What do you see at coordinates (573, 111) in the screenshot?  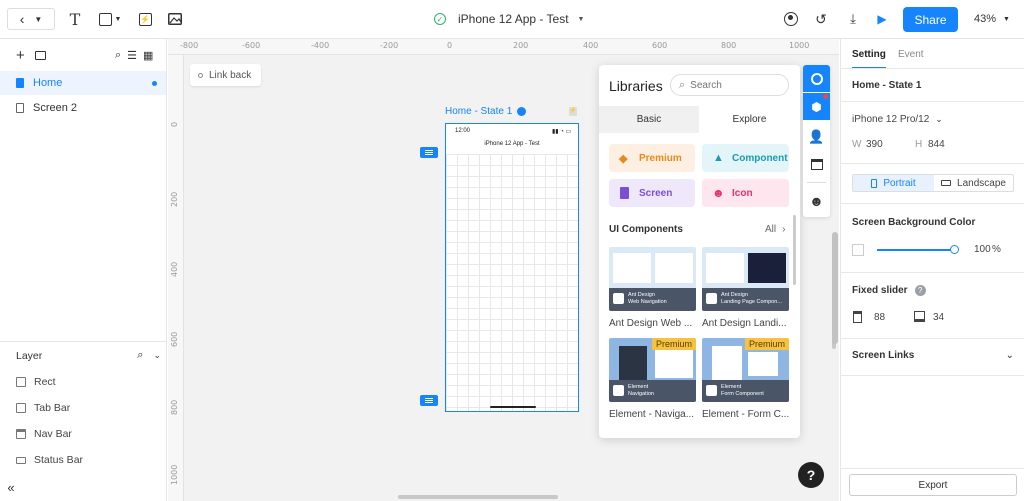 I see `lightning-badge-icon: ⚡` at bounding box center [573, 111].